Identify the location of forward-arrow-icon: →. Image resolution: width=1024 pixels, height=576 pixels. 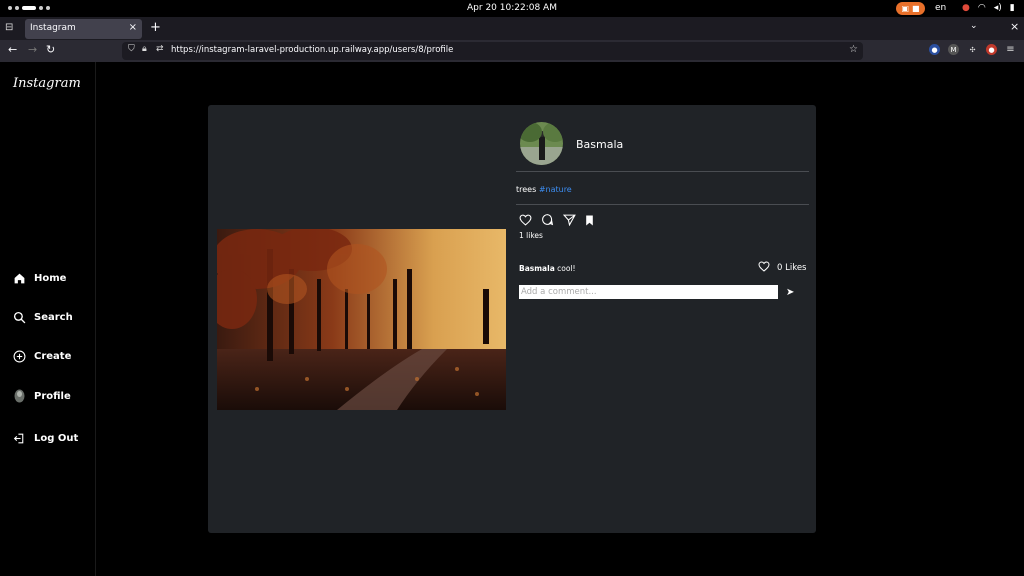
(32, 49).